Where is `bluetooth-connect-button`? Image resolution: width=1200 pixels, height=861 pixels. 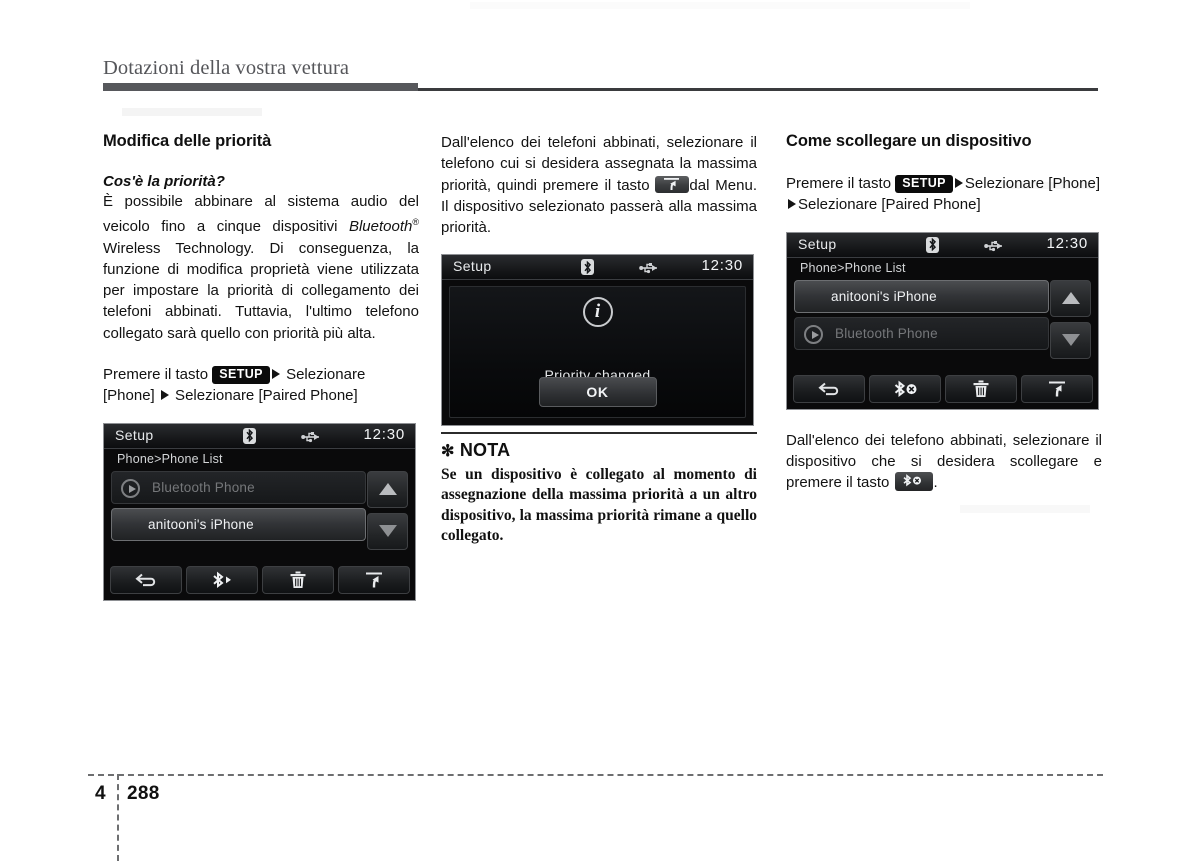
bluetooth-connect-button is located at coordinates (222, 579).